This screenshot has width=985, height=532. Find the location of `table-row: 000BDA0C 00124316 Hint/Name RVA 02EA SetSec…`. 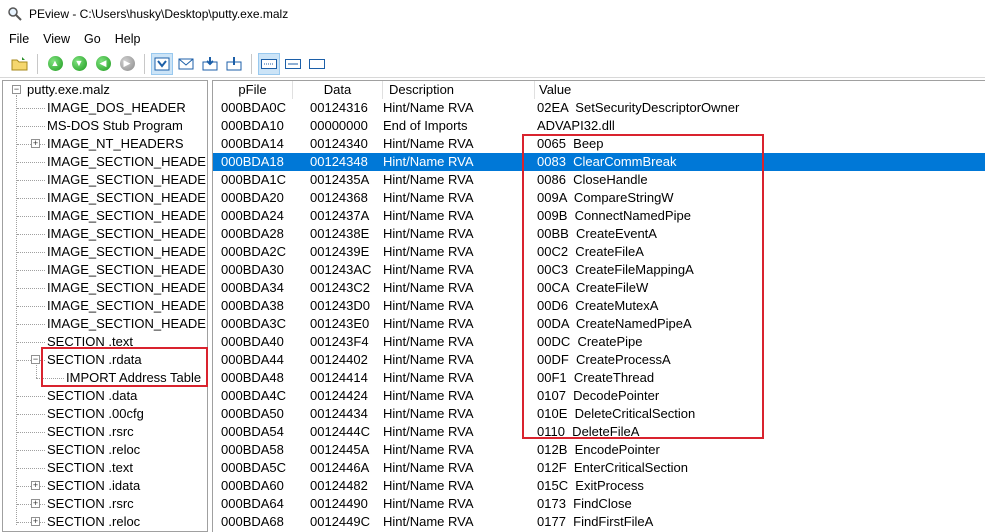

table-row: 000BDA0C 00124316 Hint/Name RVA 02EA SetSec… is located at coordinates (599, 108).